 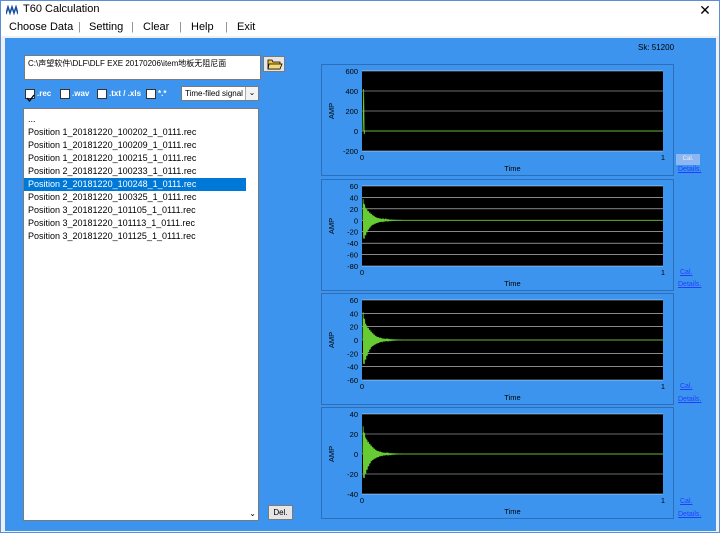 I want to click on filter-txt-checkbox, so click(x=102, y=94).